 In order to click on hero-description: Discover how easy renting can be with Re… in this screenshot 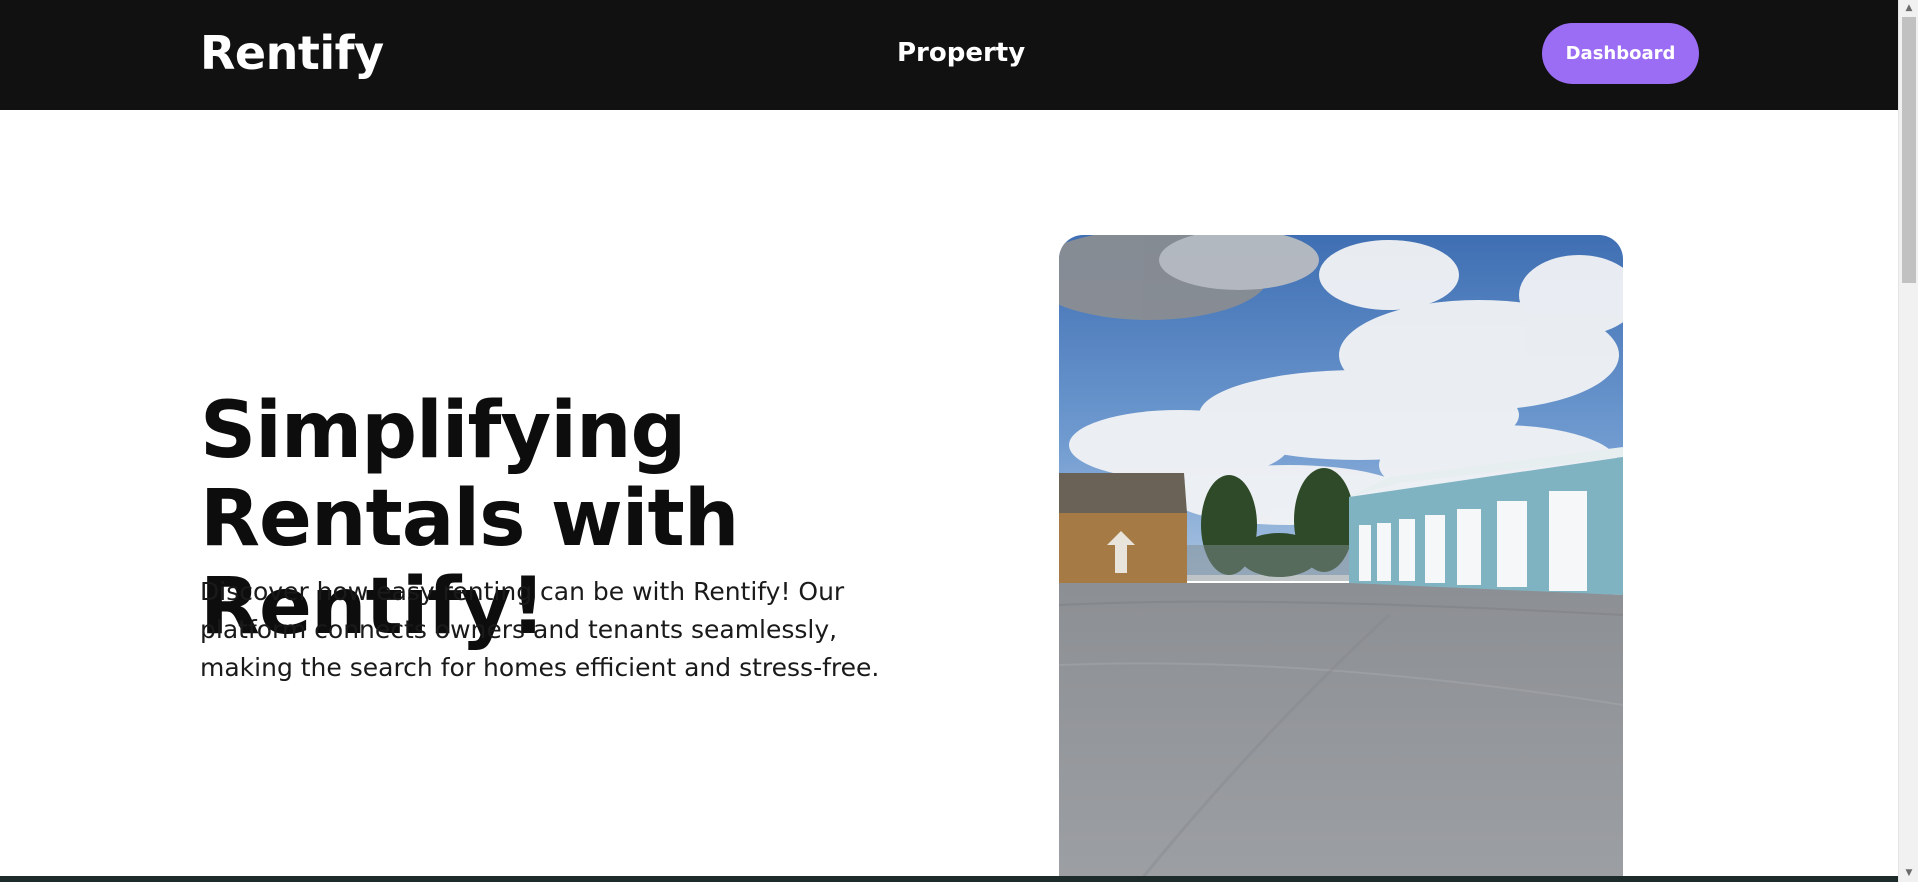, I will do `click(540, 629)`.